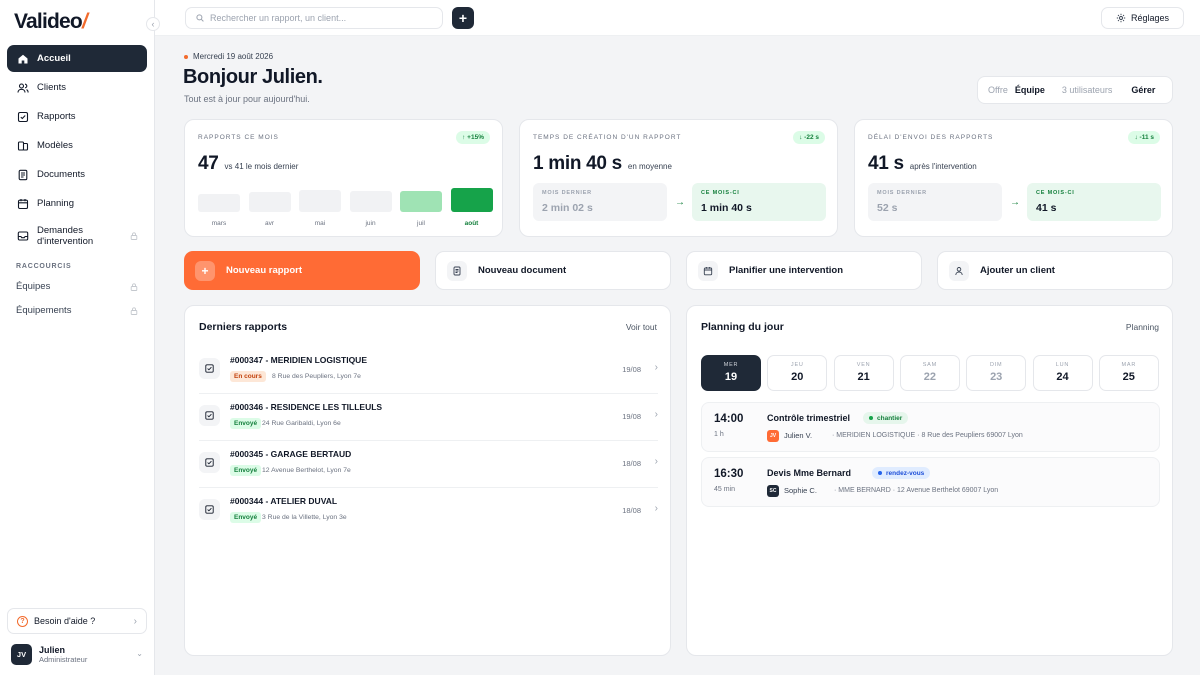 The height and width of the screenshot is (675, 1200). What do you see at coordinates (731, 377) in the screenshot?
I see `day-number: 19` at bounding box center [731, 377].